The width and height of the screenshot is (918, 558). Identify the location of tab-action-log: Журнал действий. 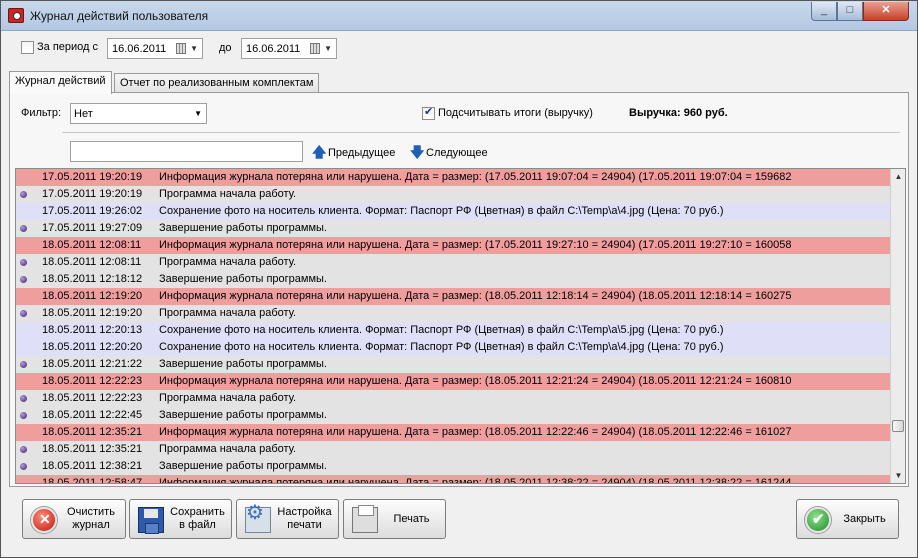
(60, 82).